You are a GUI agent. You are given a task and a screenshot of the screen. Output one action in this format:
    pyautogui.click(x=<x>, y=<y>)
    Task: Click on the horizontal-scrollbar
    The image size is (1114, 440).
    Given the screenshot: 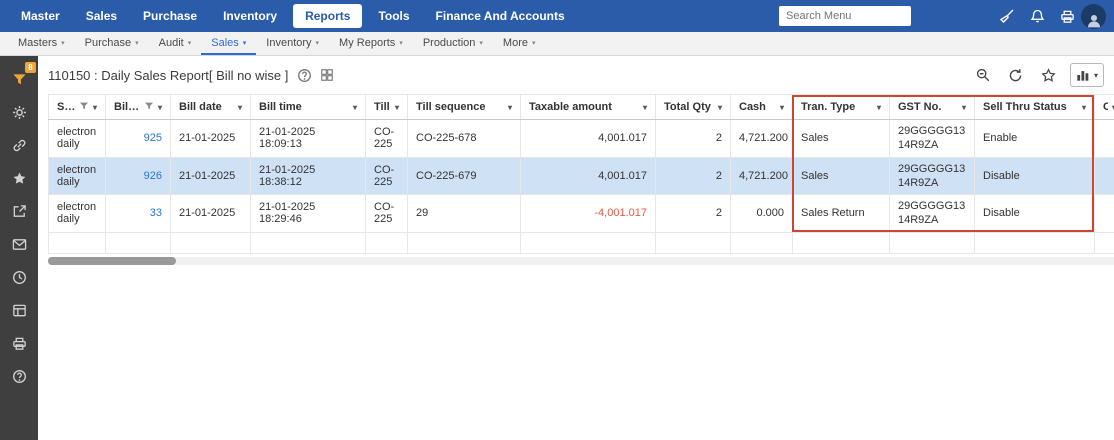 What is the action you would take?
    pyautogui.click(x=581, y=260)
    